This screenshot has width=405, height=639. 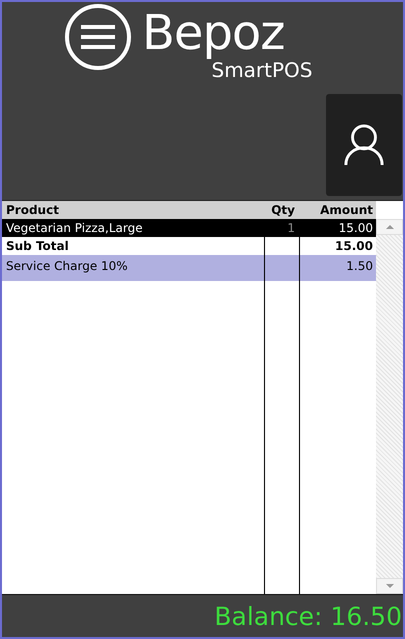 I want to click on table-cell-text: Vegetarian Pizza,Large, so click(x=74, y=228).